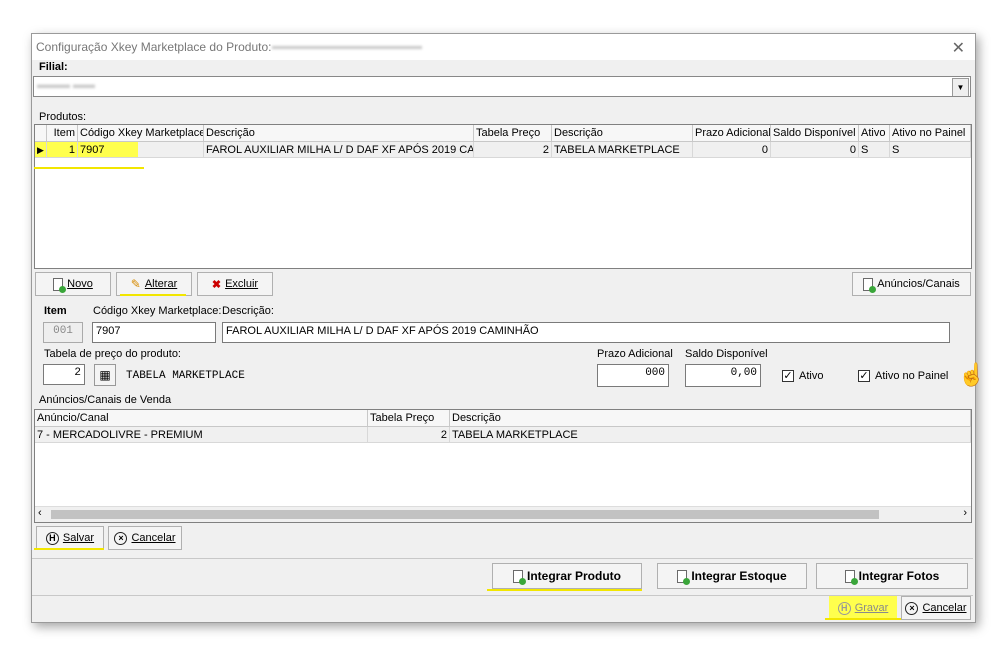 The width and height of the screenshot is (1007, 654). I want to click on scroll-thumb, so click(465, 514).